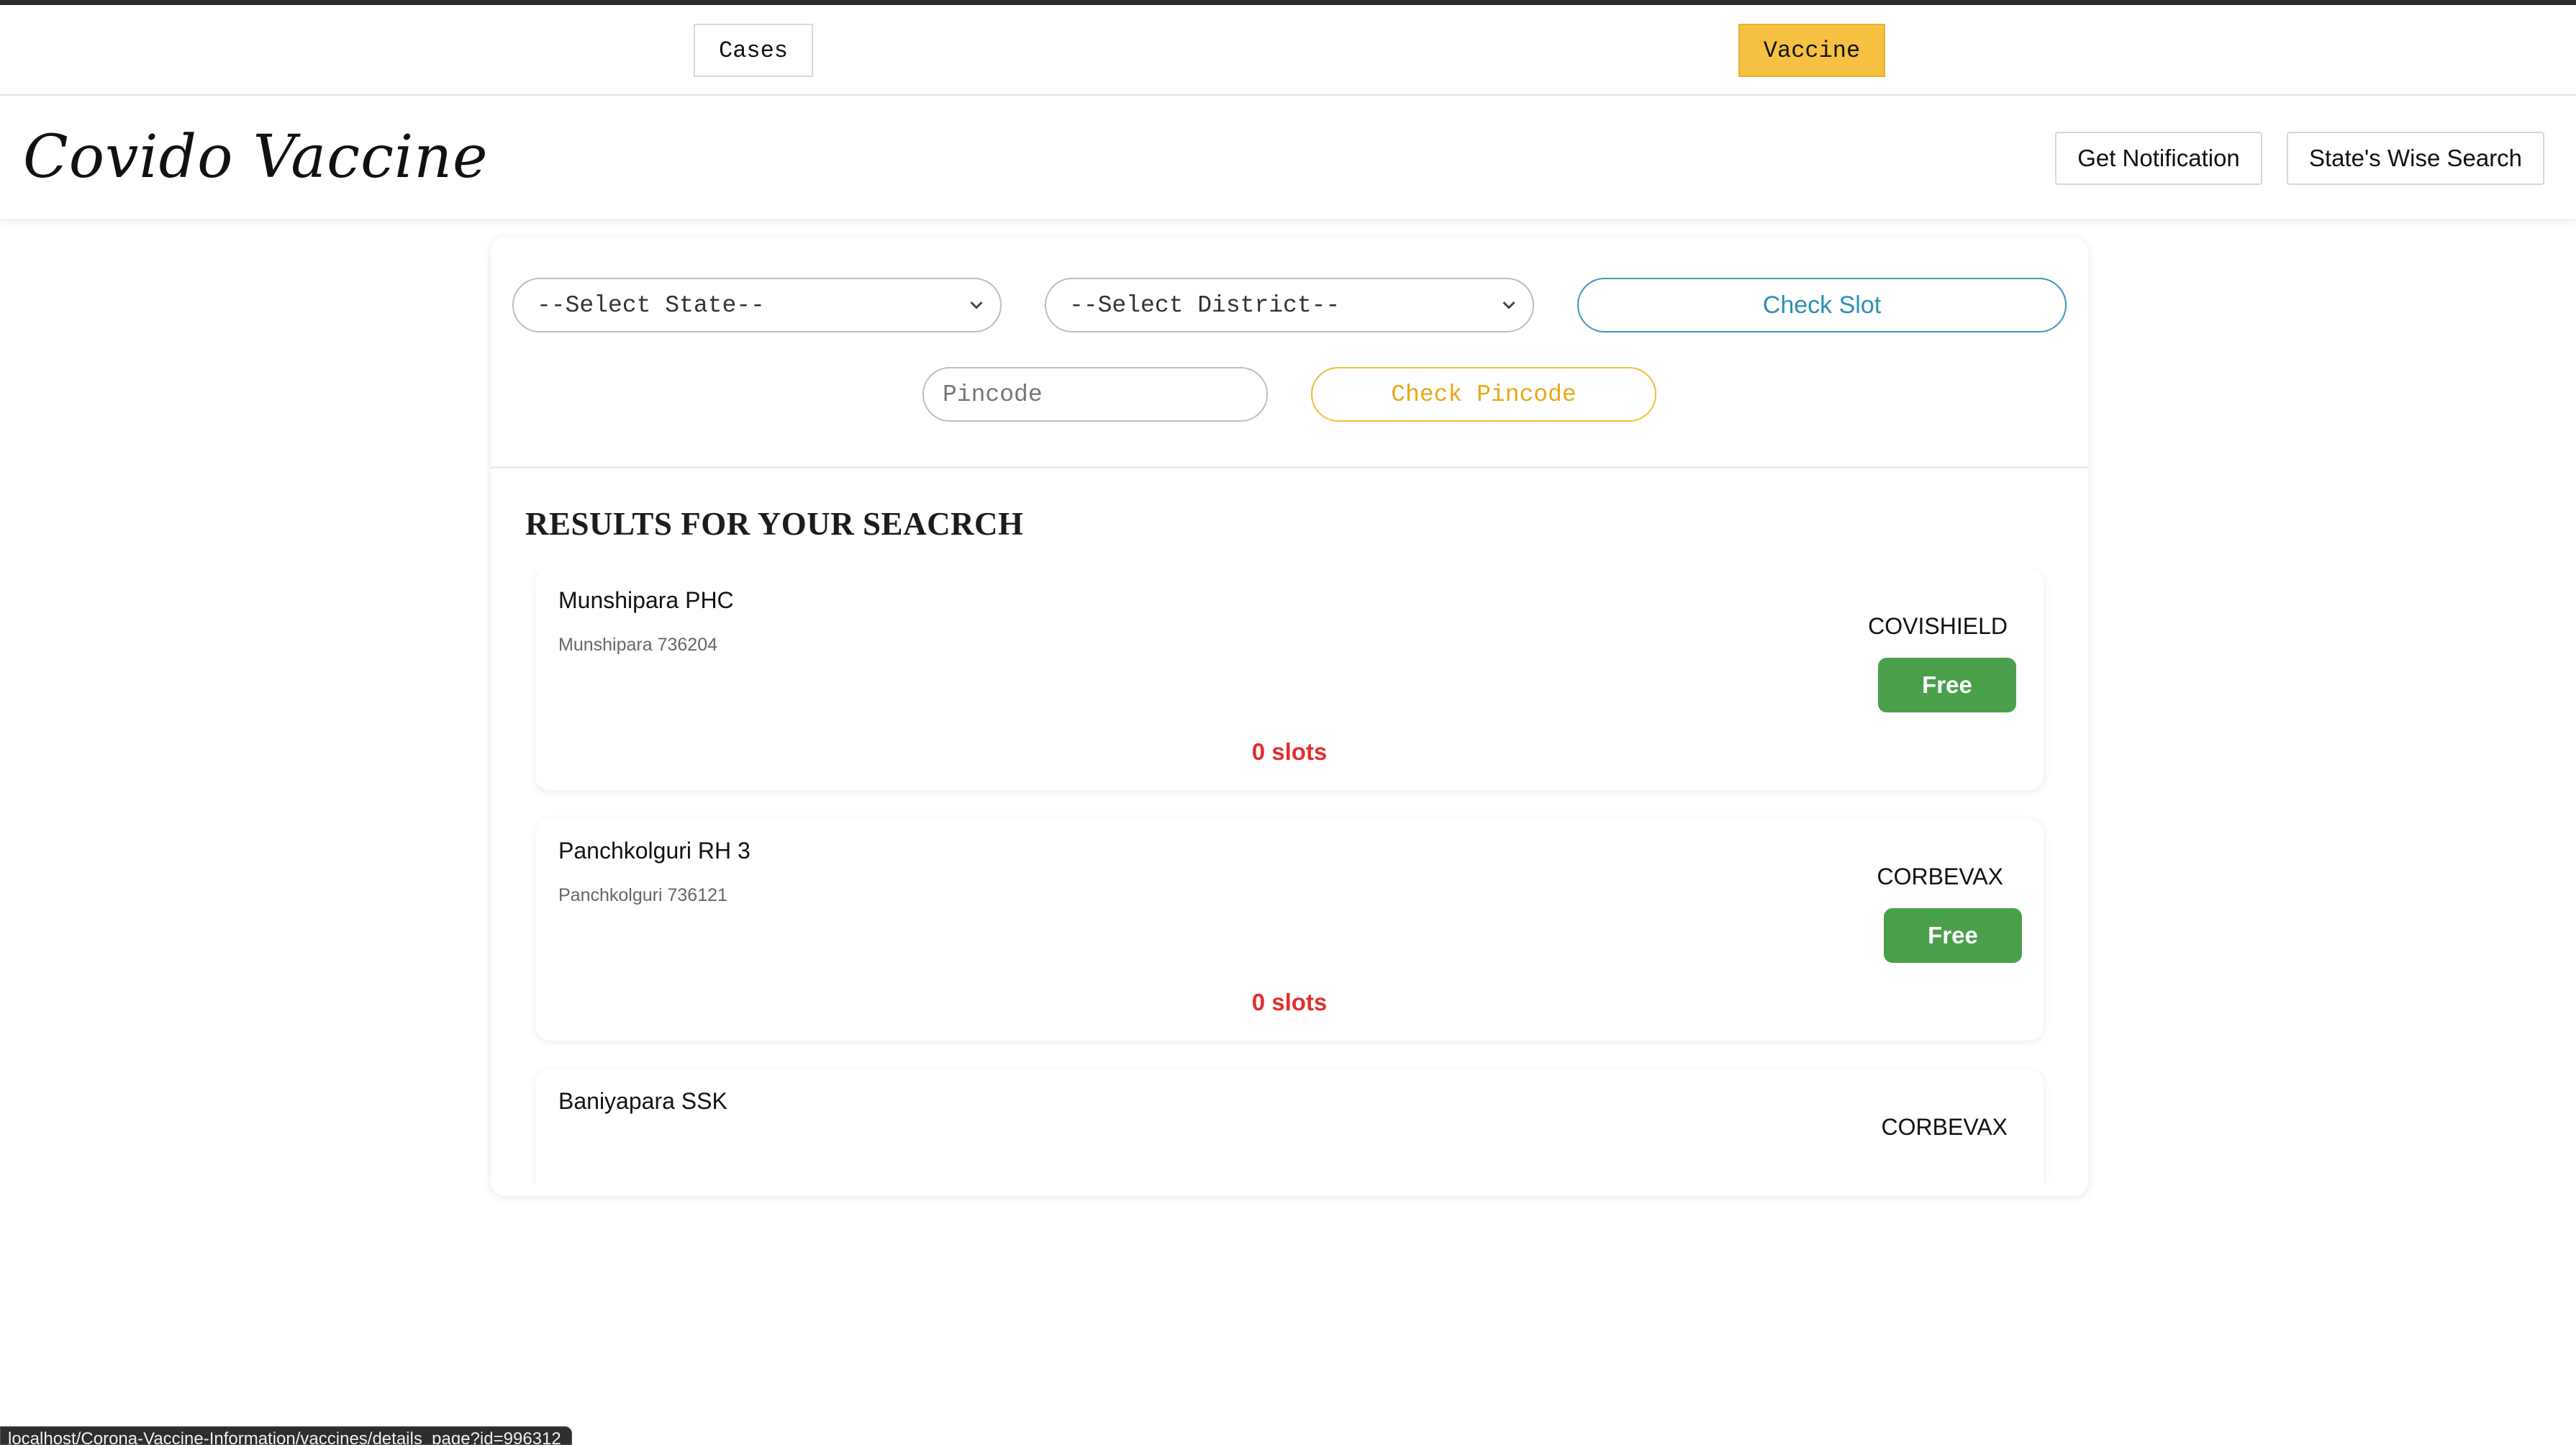 The height and width of the screenshot is (1445, 2576). Describe the element at coordinates (1483, 394) in the screenshot. I see `check-pincode-button: Check Pincode` at that location.